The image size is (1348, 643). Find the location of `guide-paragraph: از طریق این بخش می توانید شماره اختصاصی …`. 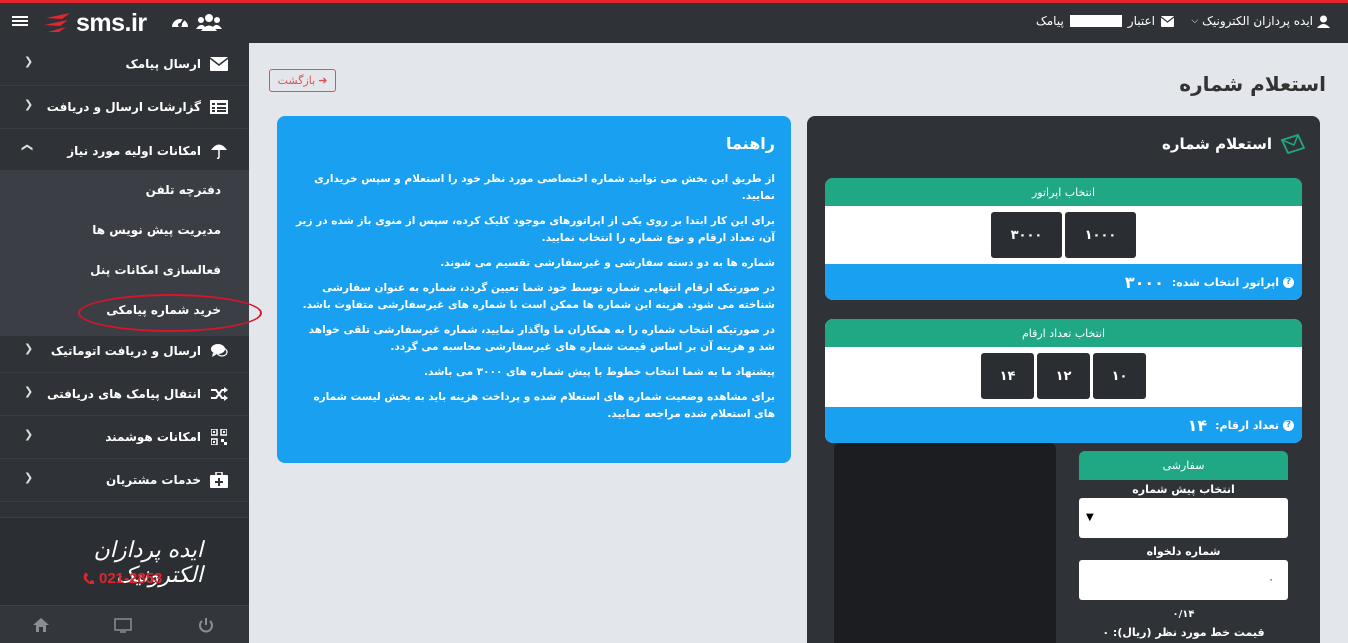

guide-paragraph: از طریق این بخش می توانید شماره اختصاصی … is located at coordinates (544, 187).